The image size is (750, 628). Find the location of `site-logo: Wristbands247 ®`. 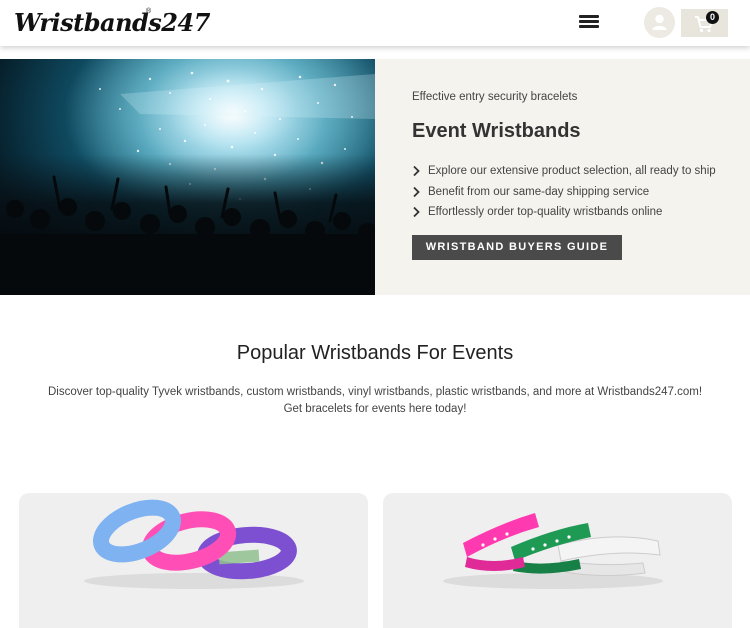

site-logo: Wristbands247 ® is located at coordinates (112, 23).